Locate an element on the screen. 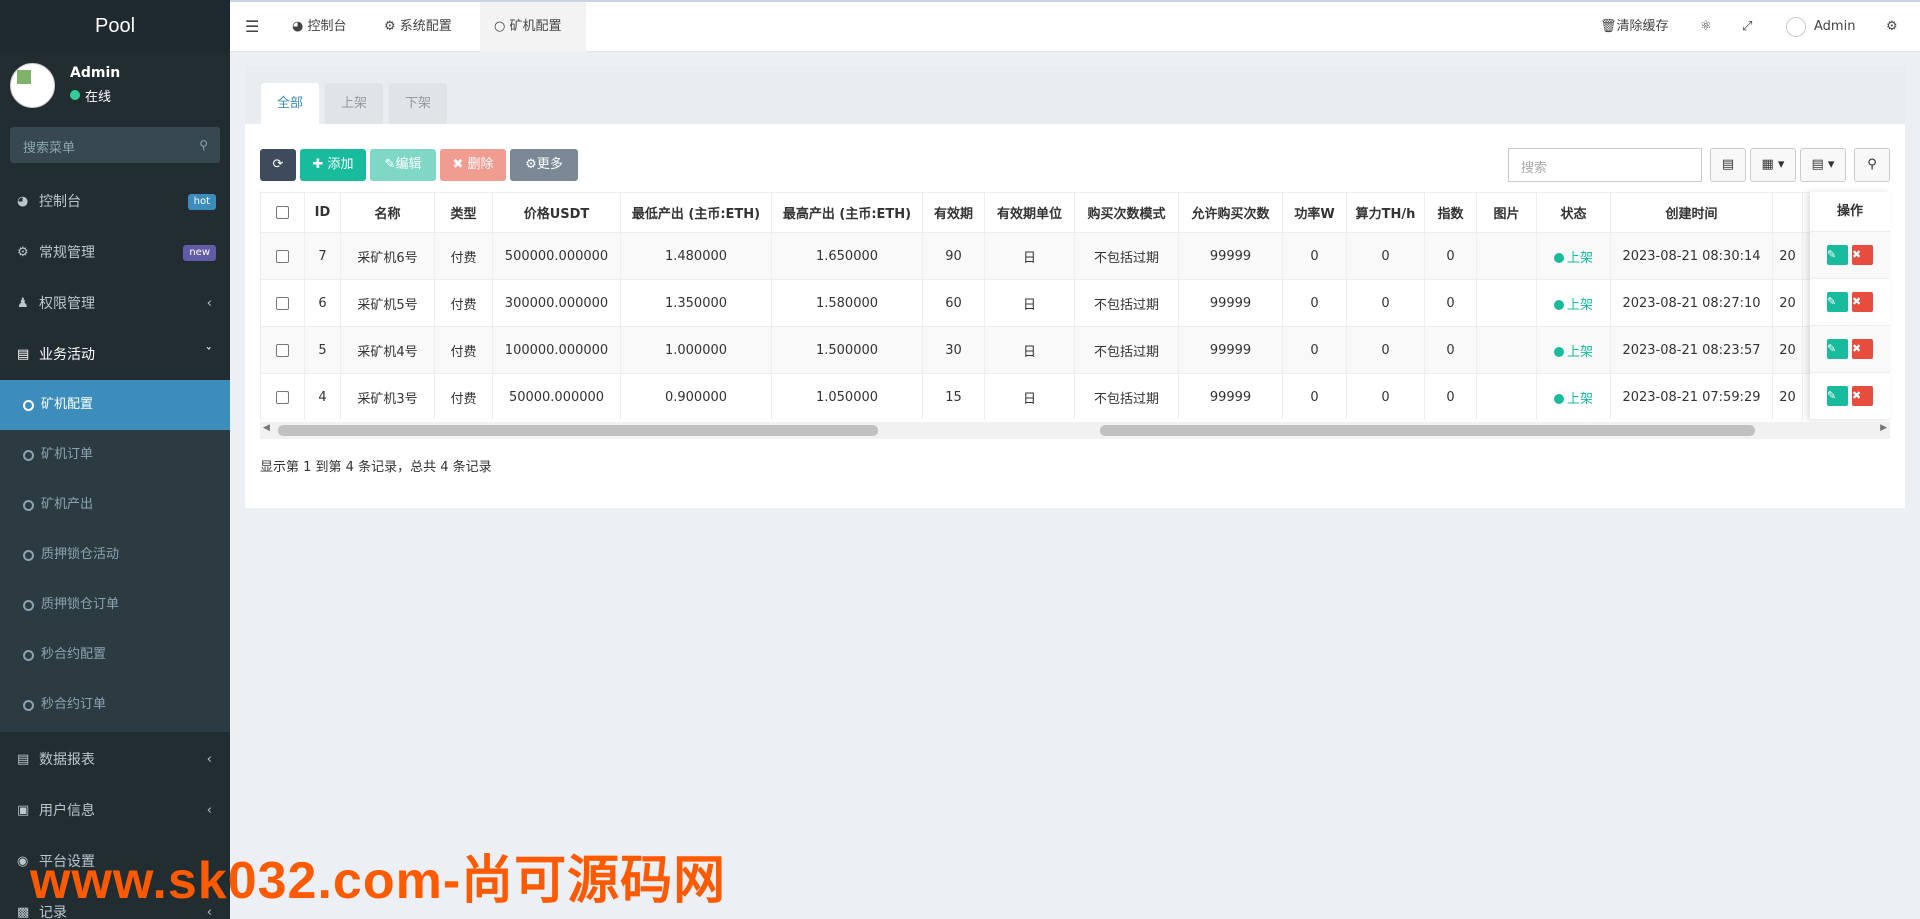 This screenshot has height=919, width=1920. hamburger-menu-icon: ☰ is located at coordinates (252, 27).